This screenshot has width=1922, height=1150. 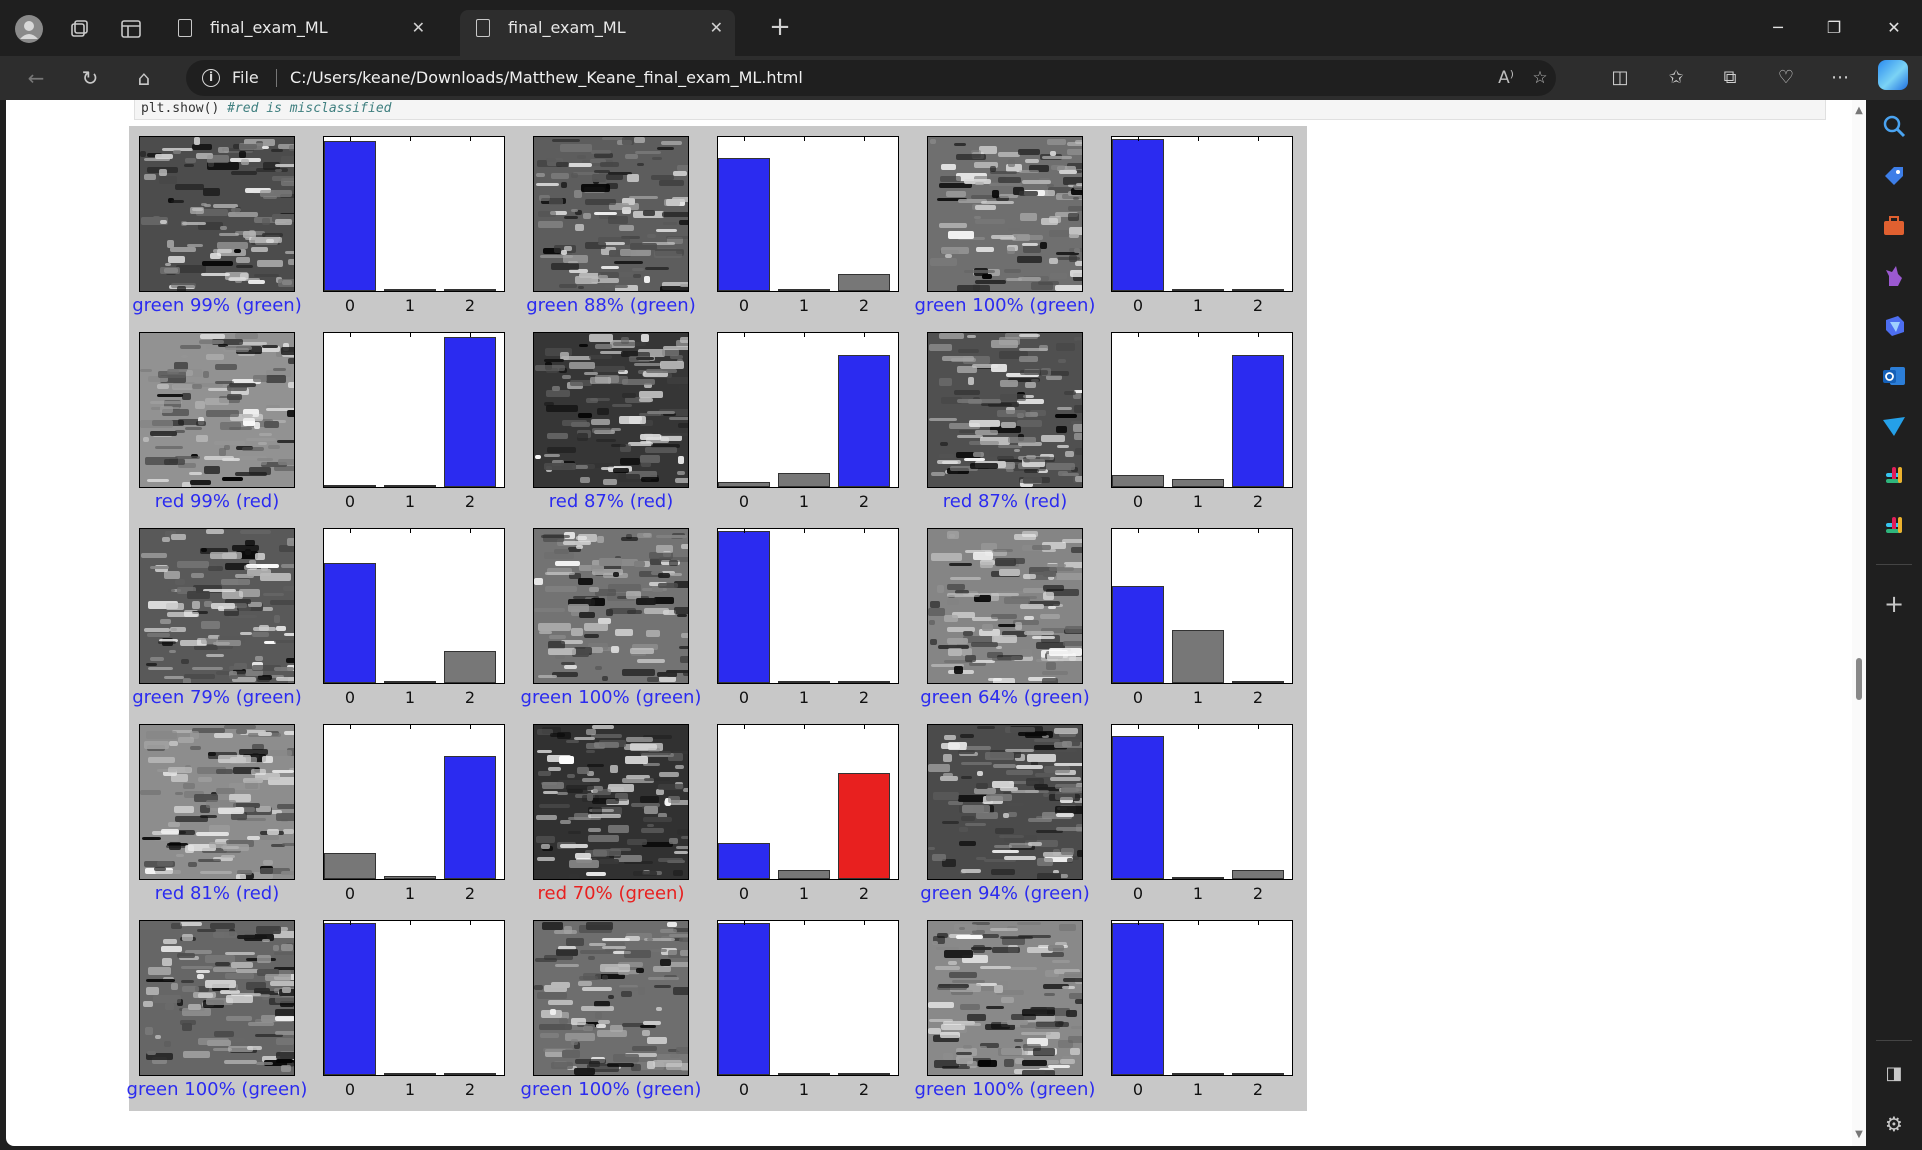 What do you see at coordinates (1894, 1074) in the screenshot?
I see `hide-sidebar-icon: ◨` at bounding box center [1894, 1074].